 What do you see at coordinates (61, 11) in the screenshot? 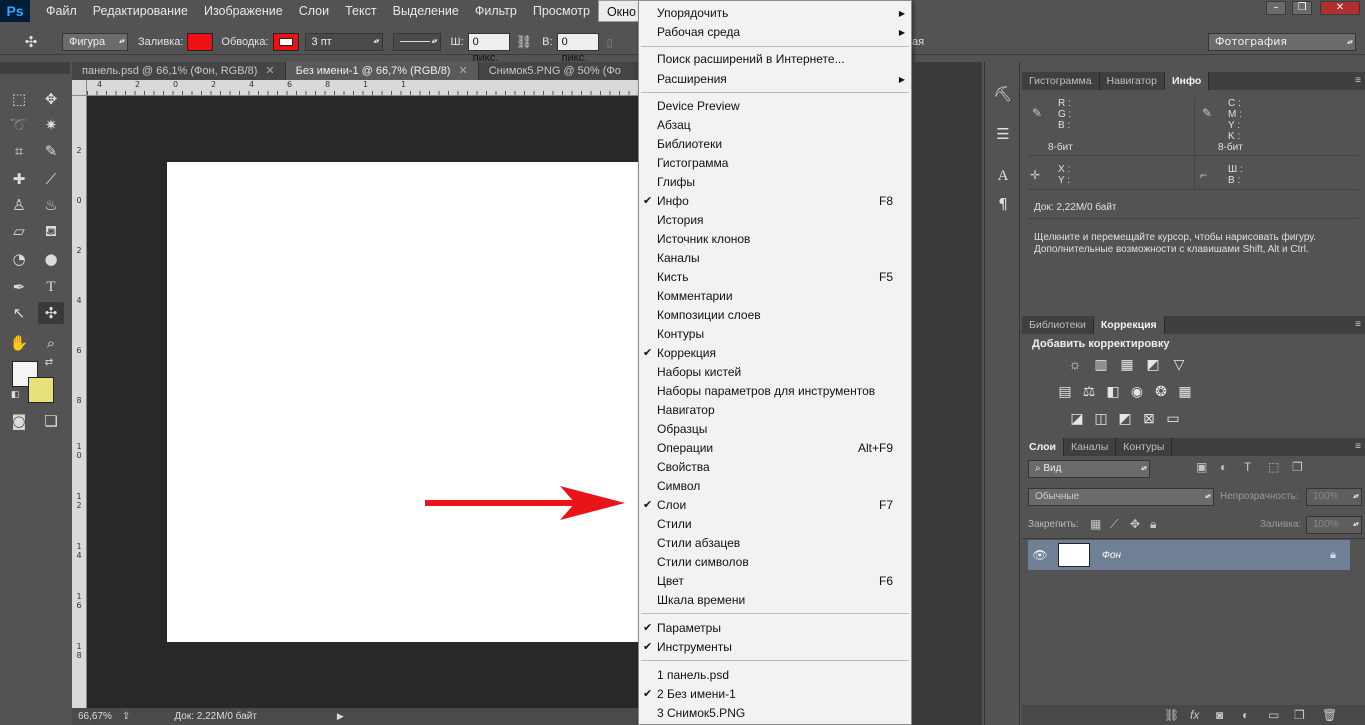
I see `menu-file: Файл` at bounding box center [61, 11].